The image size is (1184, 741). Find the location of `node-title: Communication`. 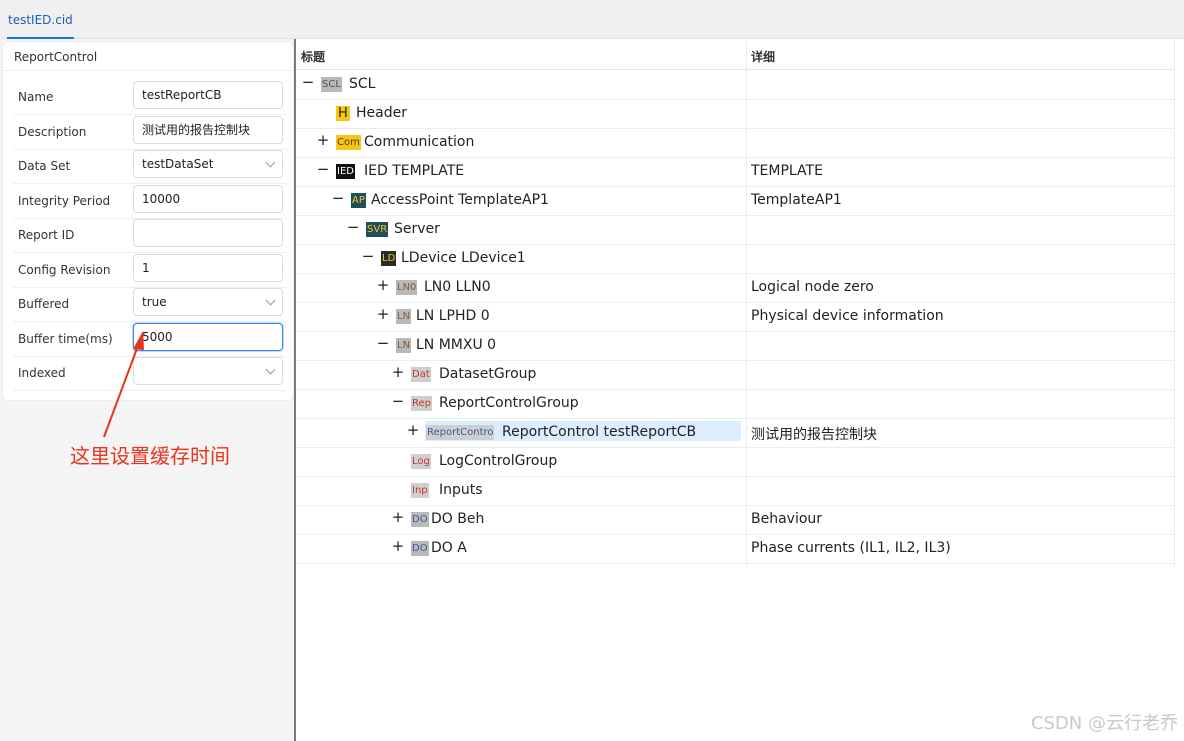

node-title: Communication is located at coordinates (419, 142).